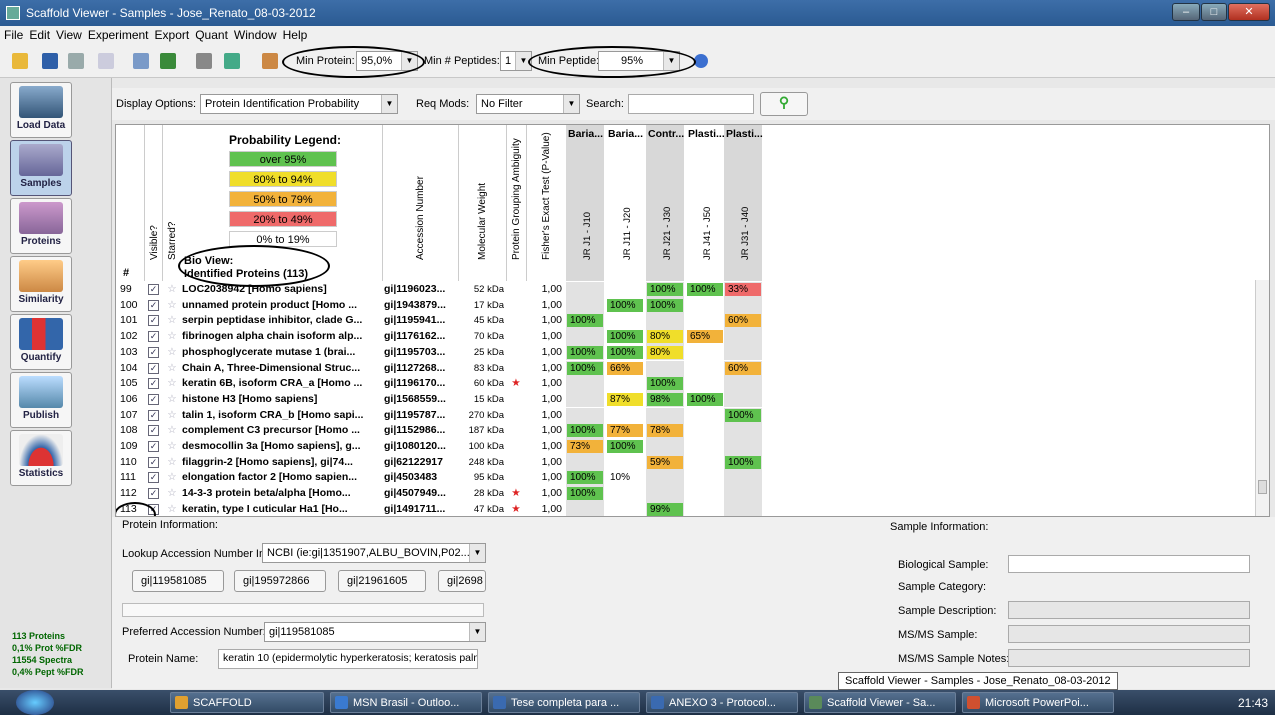  I want to click on sample-column: Baria... JR J11 - J20, so click(625, 203).